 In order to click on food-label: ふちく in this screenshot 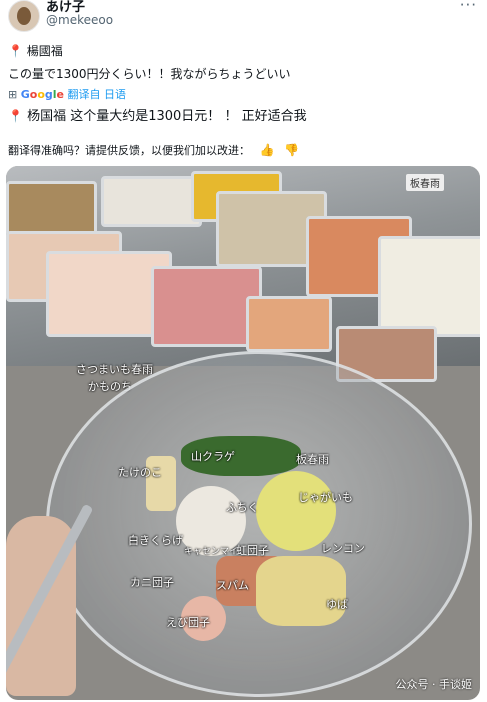, I will do `click(242, 507)`.